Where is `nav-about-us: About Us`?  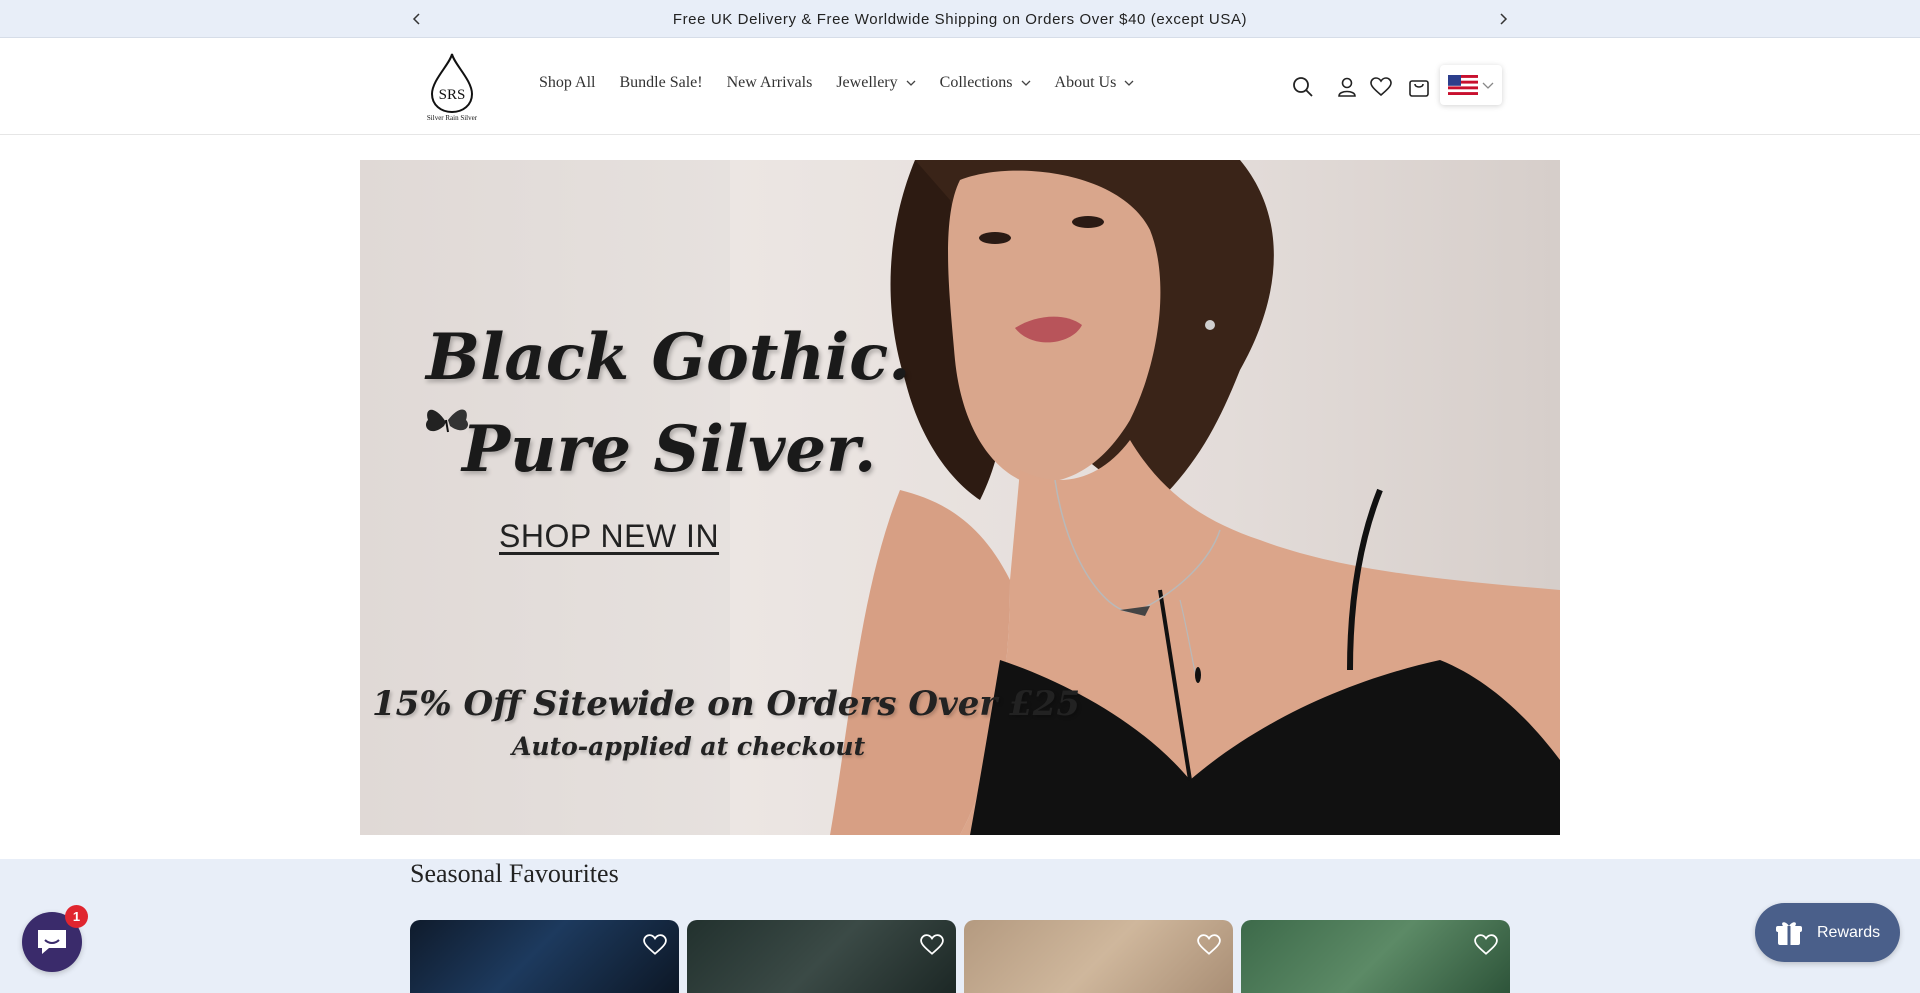 nav-about-us: About Us is located at coordinates (1095, 83).